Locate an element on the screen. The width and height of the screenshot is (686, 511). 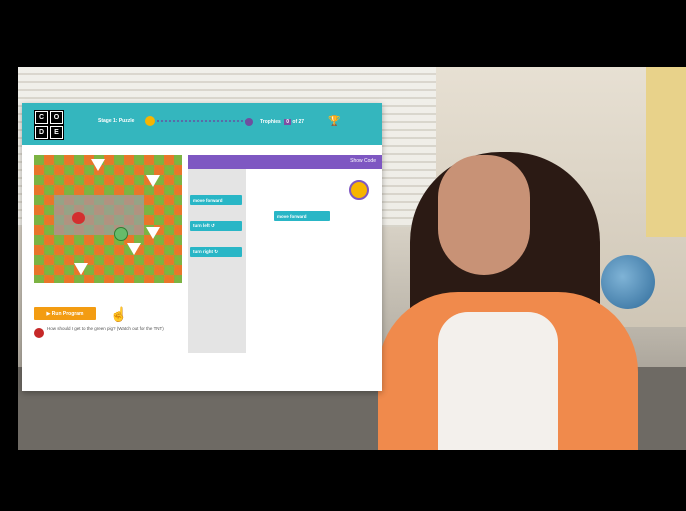
presenter-face is located at coordinates (484, 215).